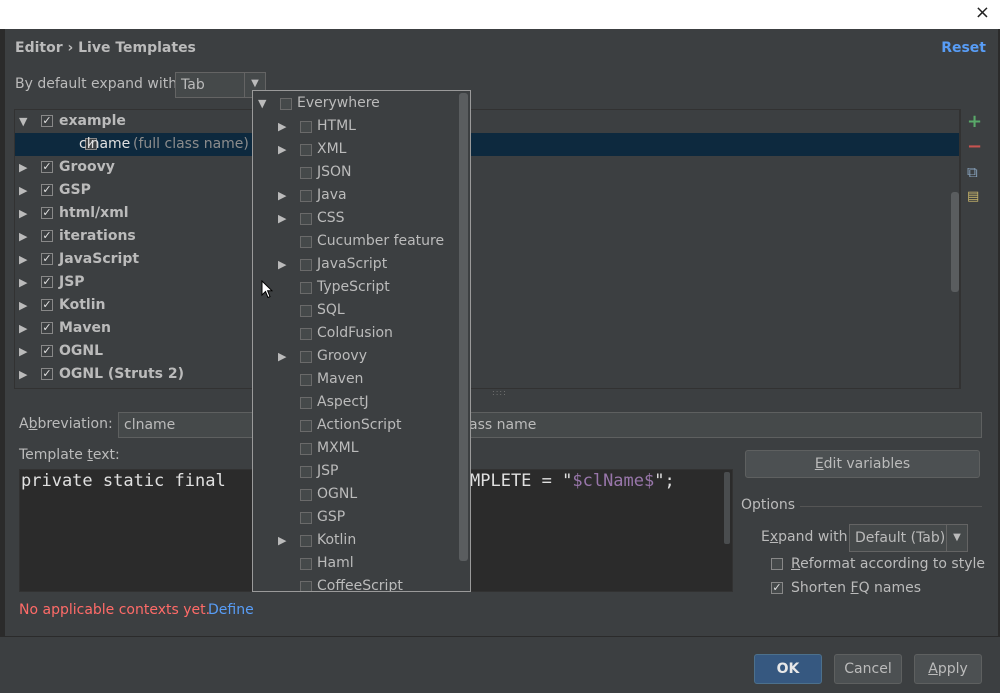 This screenshot has width=1000, height=693. I want to click on template-group: ▶ Kotlin, so click(487, 305).